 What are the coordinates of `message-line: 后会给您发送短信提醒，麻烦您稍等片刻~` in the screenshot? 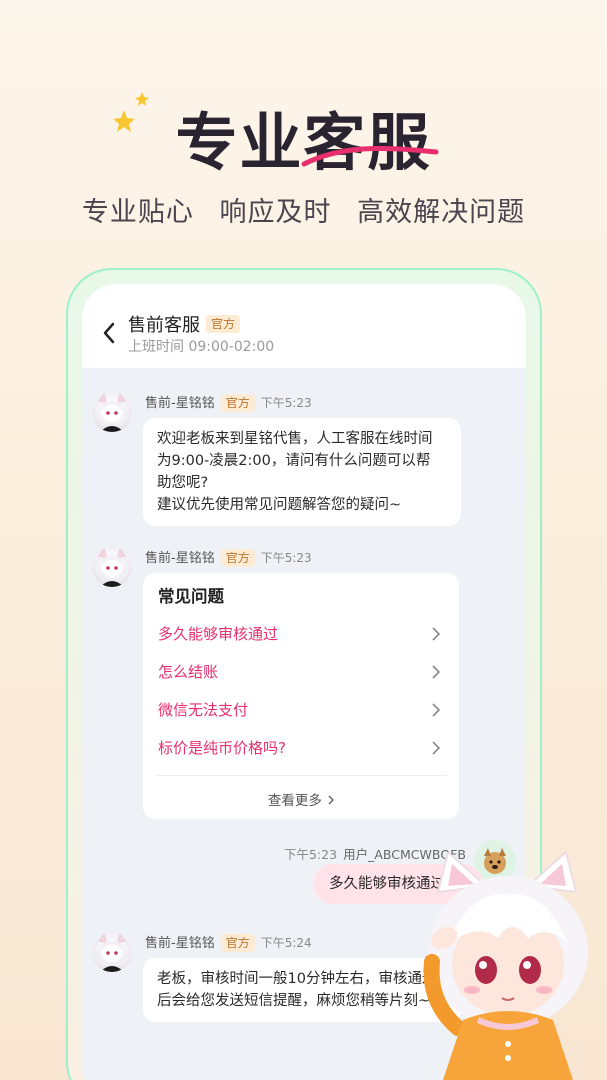 It's located at (294, 1001).